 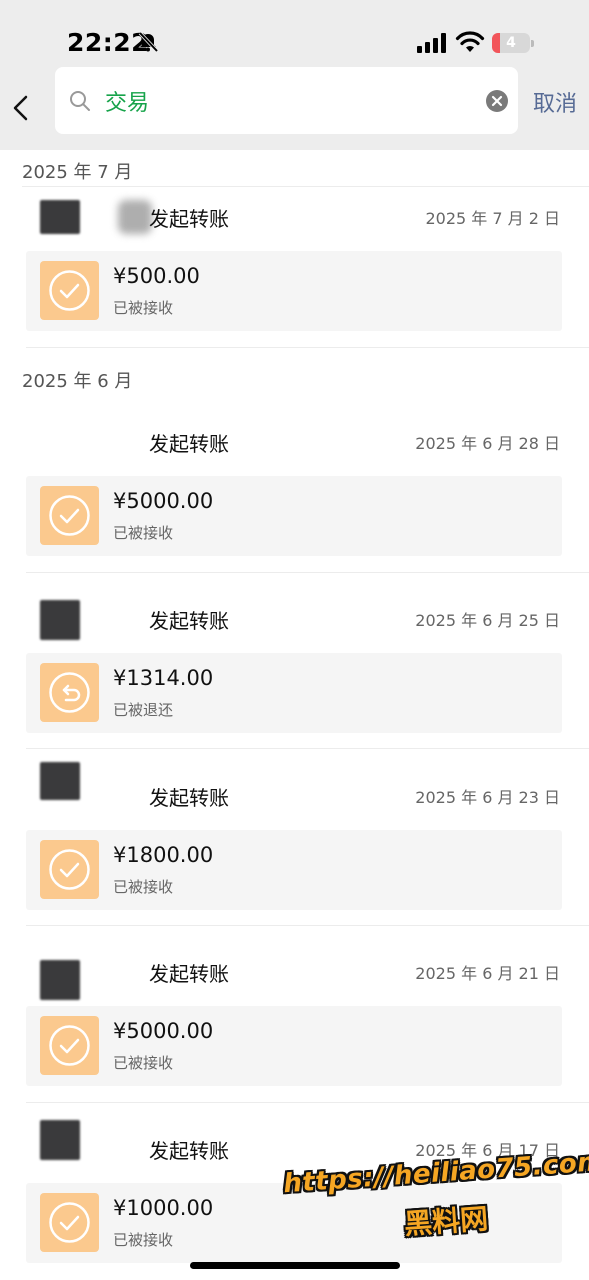 I want to click on month-header-june: 2025 年 6 月, so click(x=77, y=381).